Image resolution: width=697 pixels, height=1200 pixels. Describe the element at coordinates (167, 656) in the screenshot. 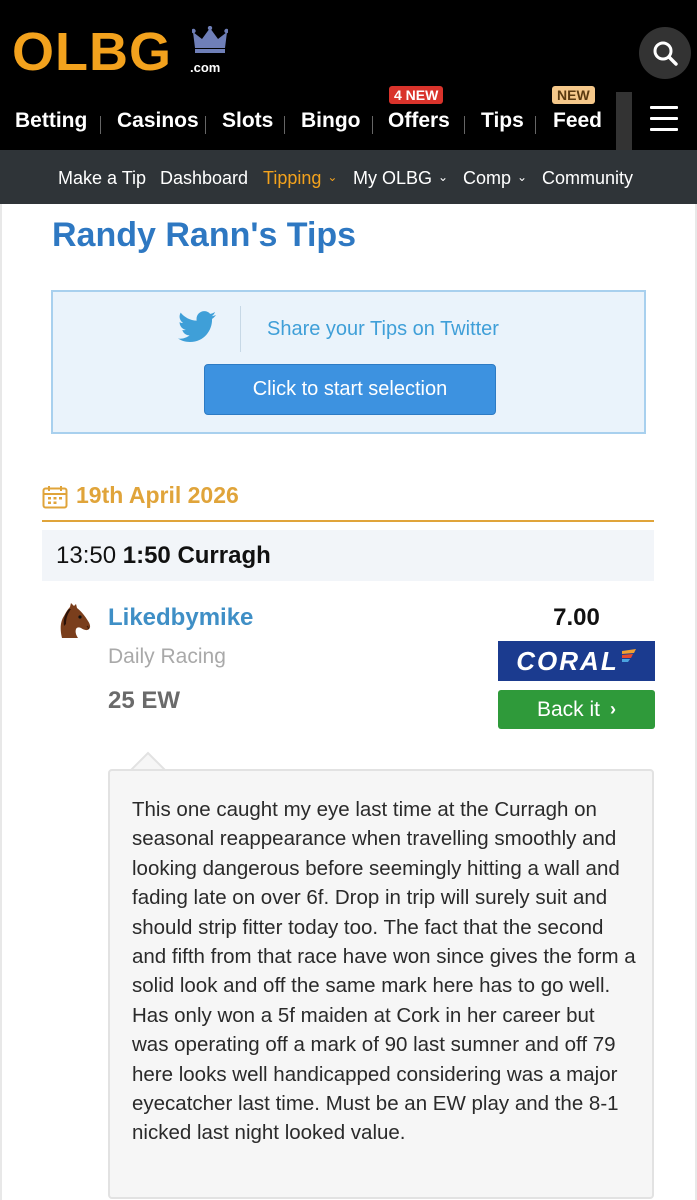

I see `tip-category: Daily Racing` at that location.